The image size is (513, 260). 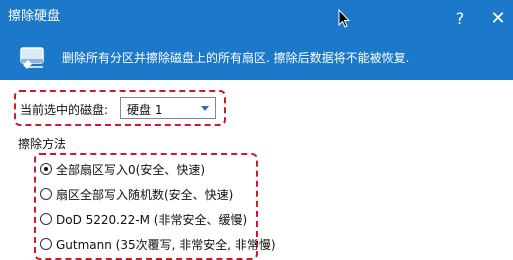 What do you see at coordinates (130, 170) in the screenshot?
I see `wipe-option-label: 全部扇区写入0(安全、快速)` at bounding box center [130, 170].